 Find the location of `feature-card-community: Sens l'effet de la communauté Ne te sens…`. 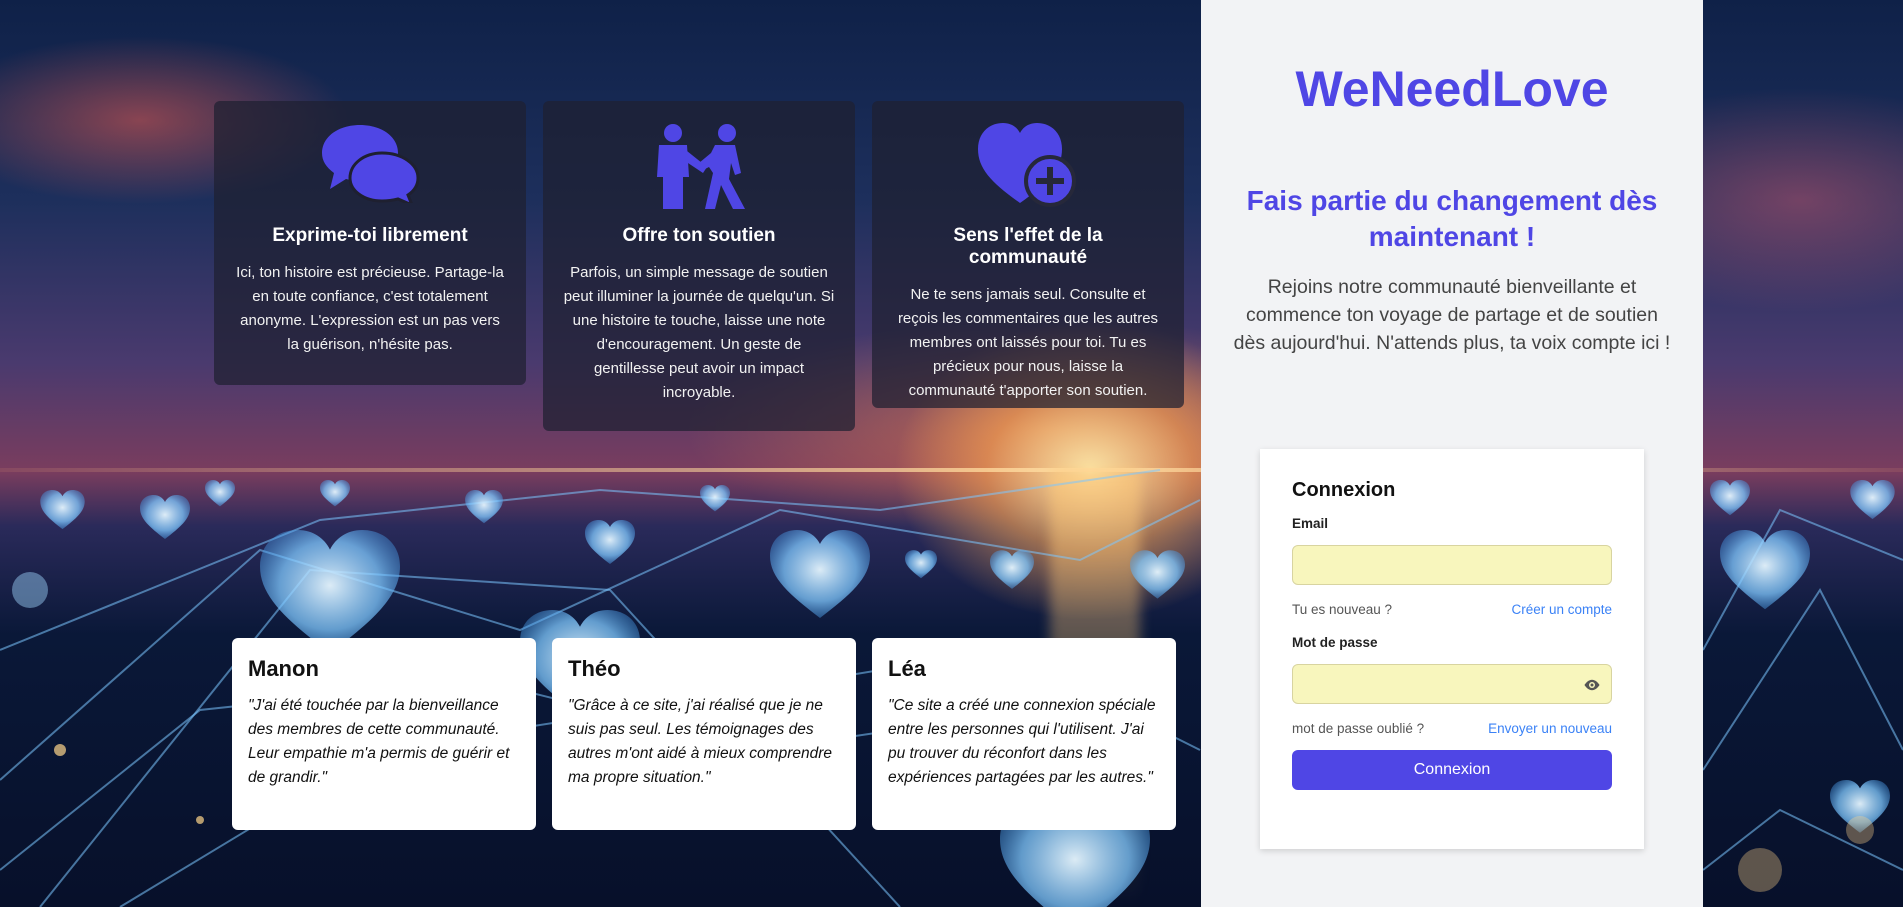

feature-card-community: Sens l'effet de la communauté Ne te sens… is located at coordinates (1028, 254).